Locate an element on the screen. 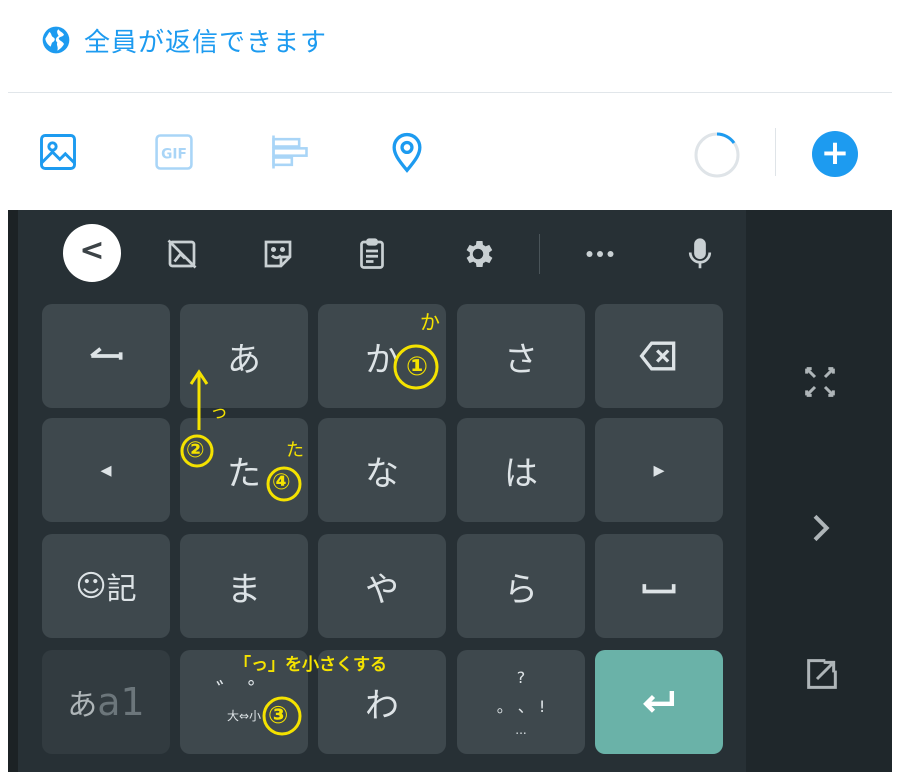 The image size is (900, 780). keyboard-back-button: < is located at coordinates (92, 253).